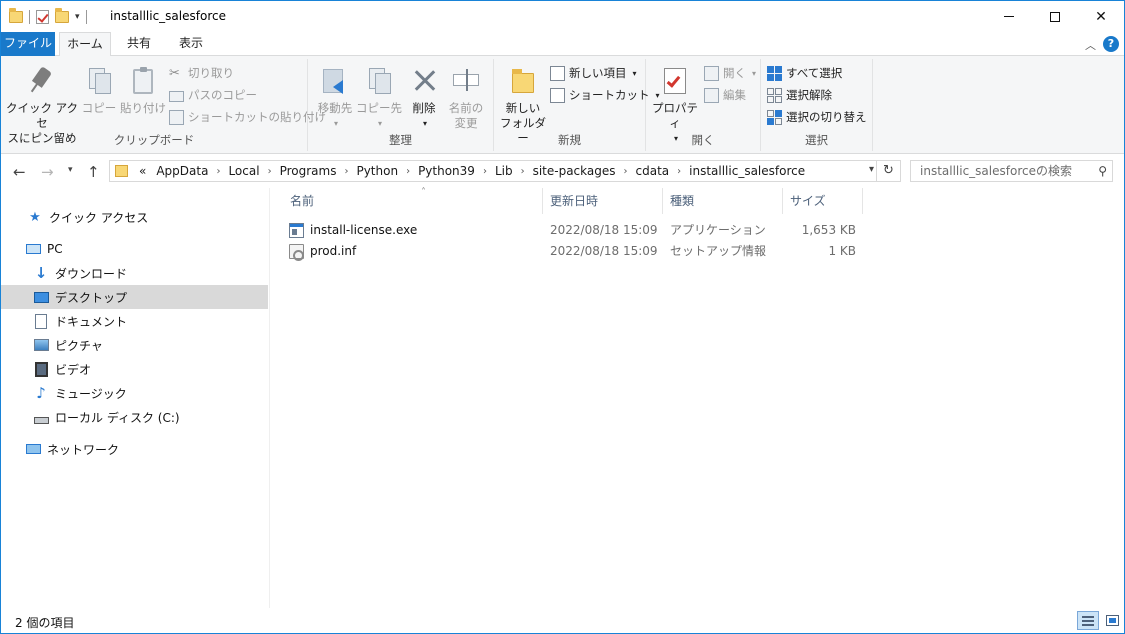 Image resolution: width=1125 pixels, height=634 pixels. What do you see at coordinates (814, 73) in the screenshot?
I see `select-all-label: すべて選択` at bounding box center [814, 73].